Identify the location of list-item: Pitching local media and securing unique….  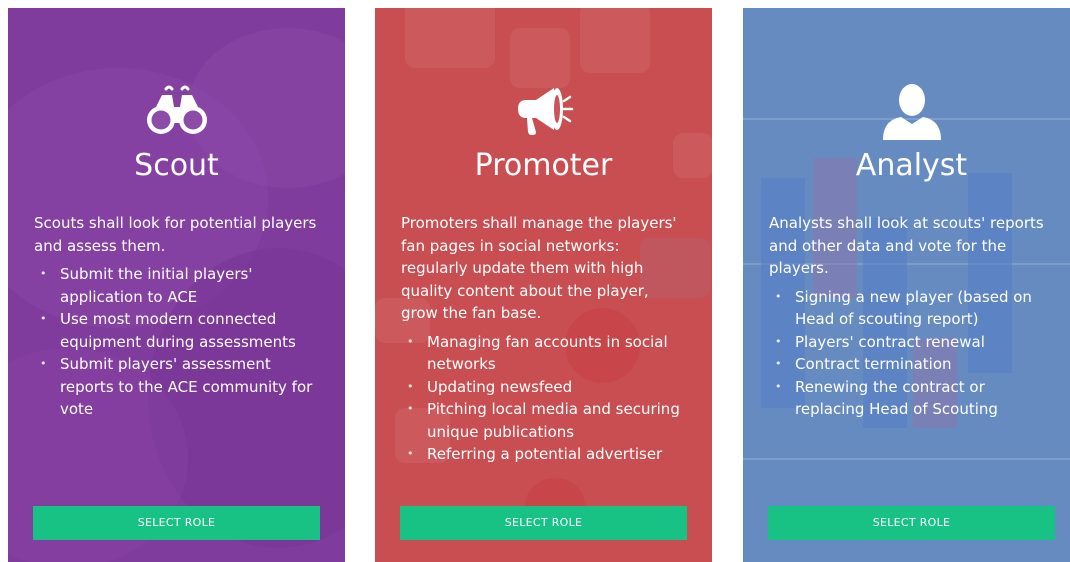
(545, 420).